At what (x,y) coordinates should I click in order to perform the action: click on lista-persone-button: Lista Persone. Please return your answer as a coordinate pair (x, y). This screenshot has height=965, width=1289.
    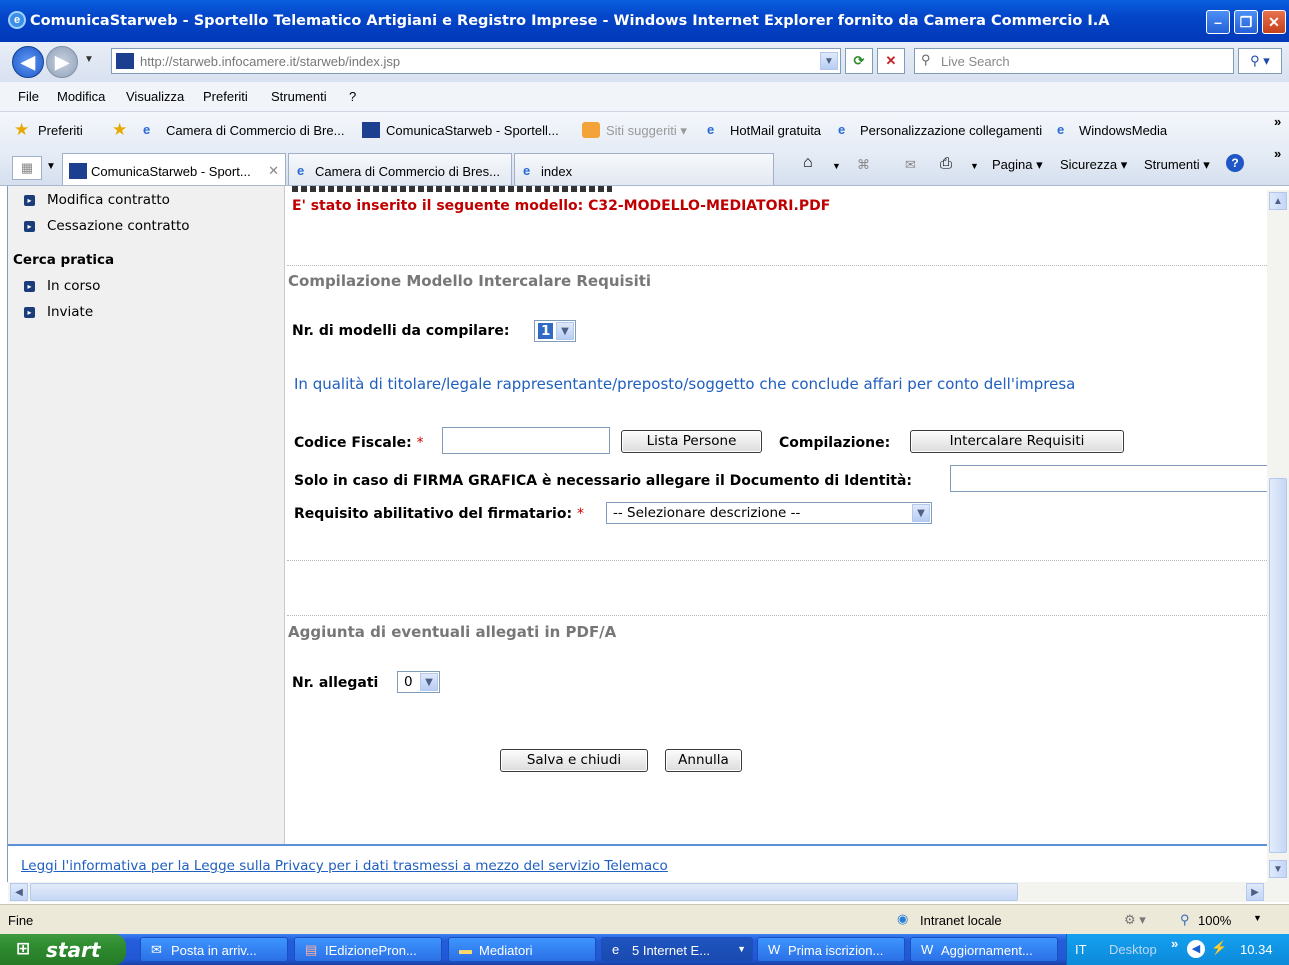
    Looking at the image, I should click on (691, 441).